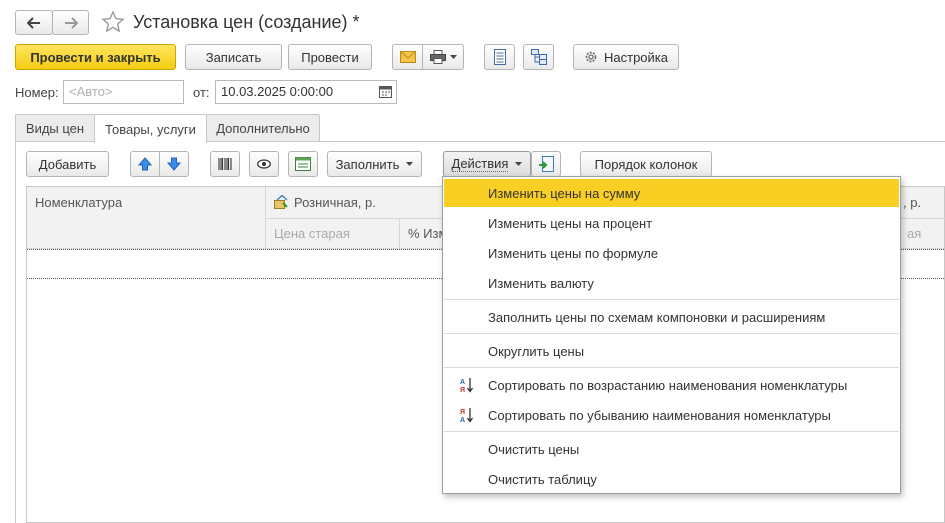  What do you see at coordinates (233, 57) in the screenshot?
I see `save-button: Записать` at bounding box center [233, 57].